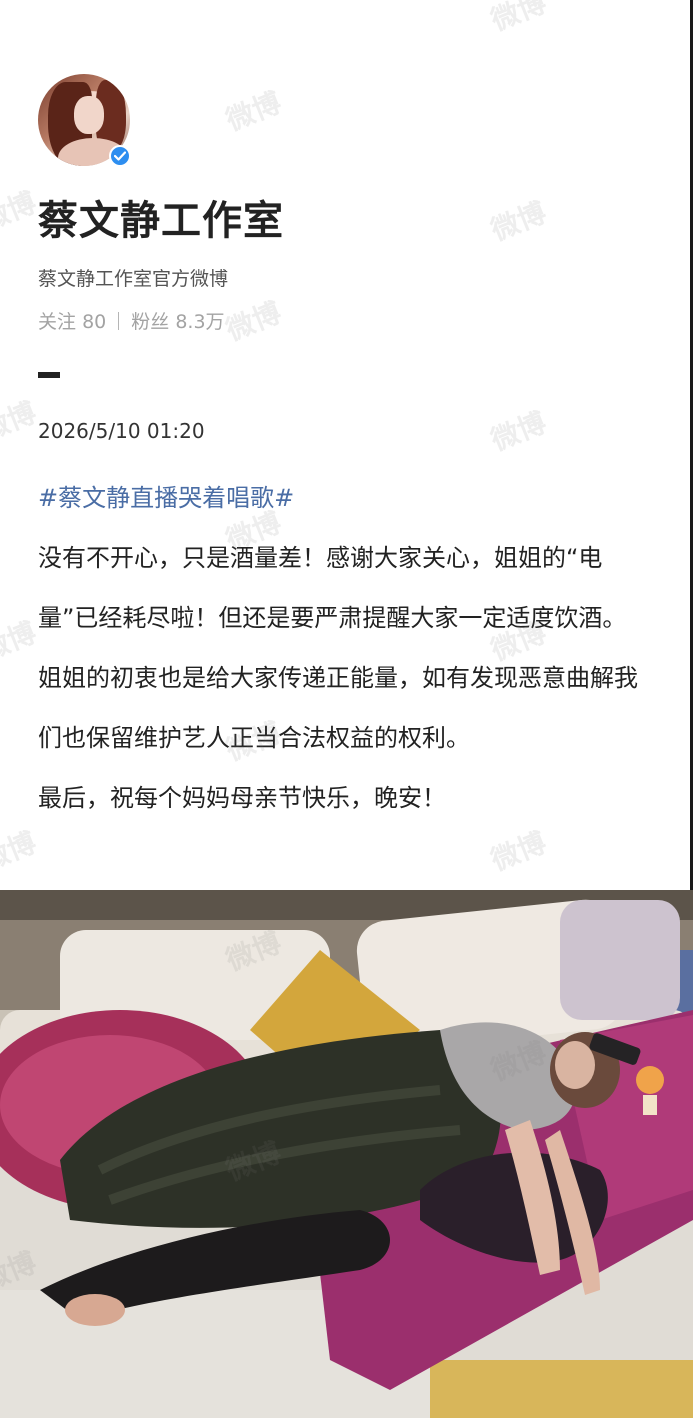 This screenshot has width=693, height=1418. What do you see at coordinates (57, 322) in the screenshot?
I see `following-label: 关注` at bounding box center [57, 322].